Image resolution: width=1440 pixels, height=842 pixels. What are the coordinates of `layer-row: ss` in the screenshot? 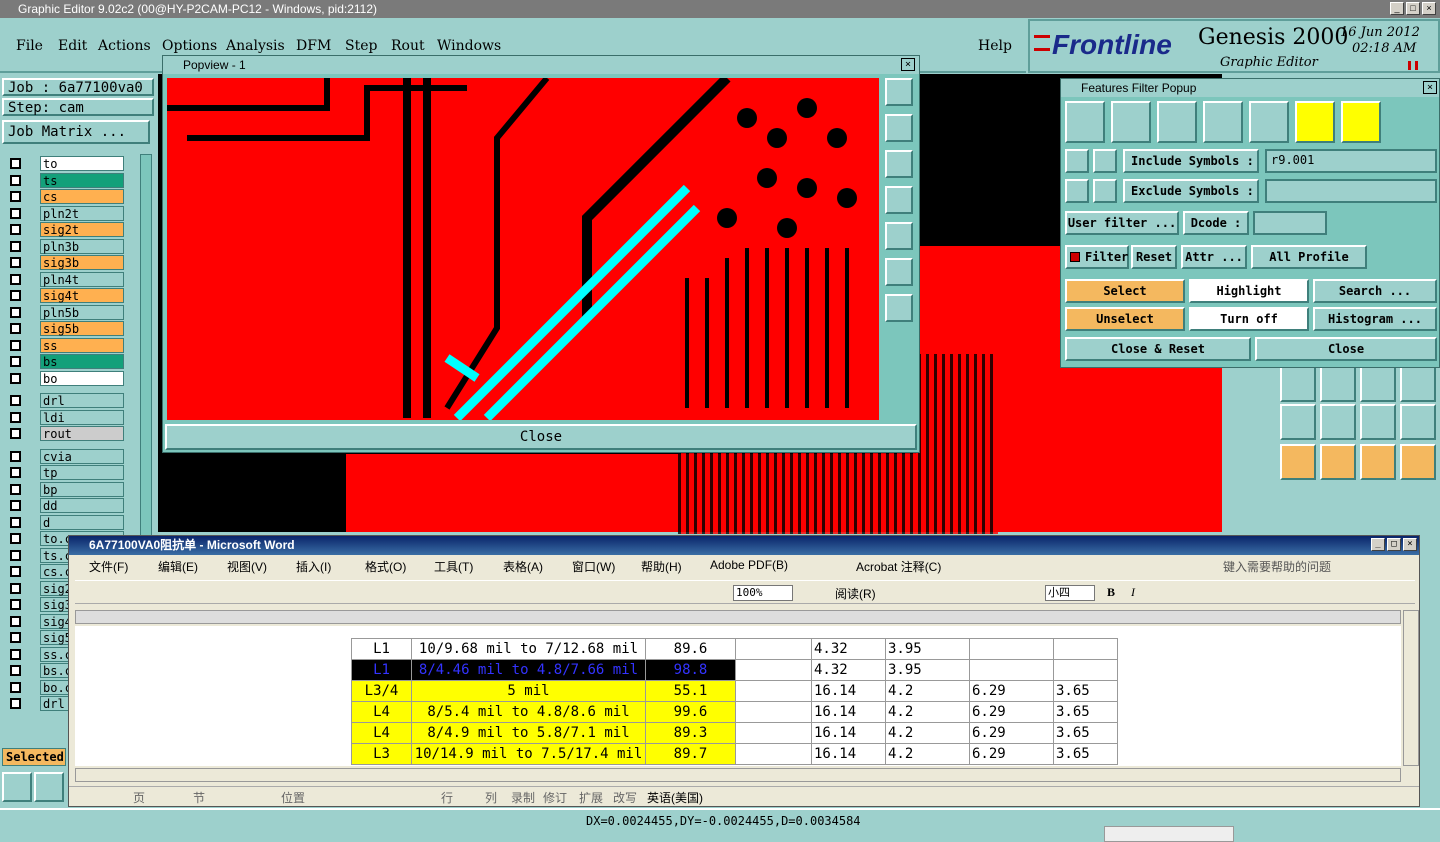 It's located at (66, 345).